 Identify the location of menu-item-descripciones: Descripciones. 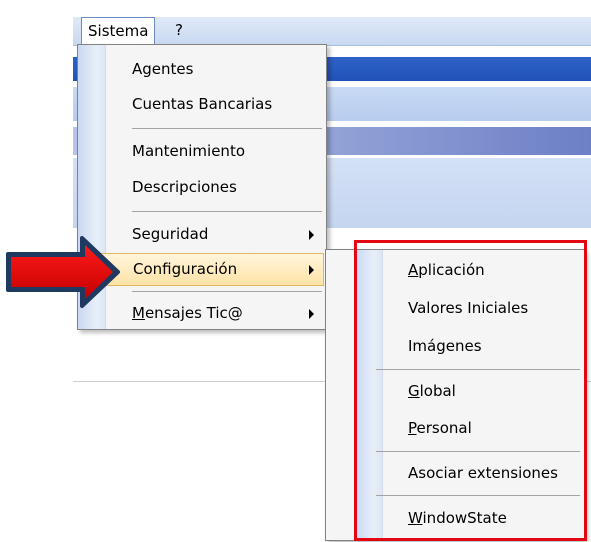
(202, 187).